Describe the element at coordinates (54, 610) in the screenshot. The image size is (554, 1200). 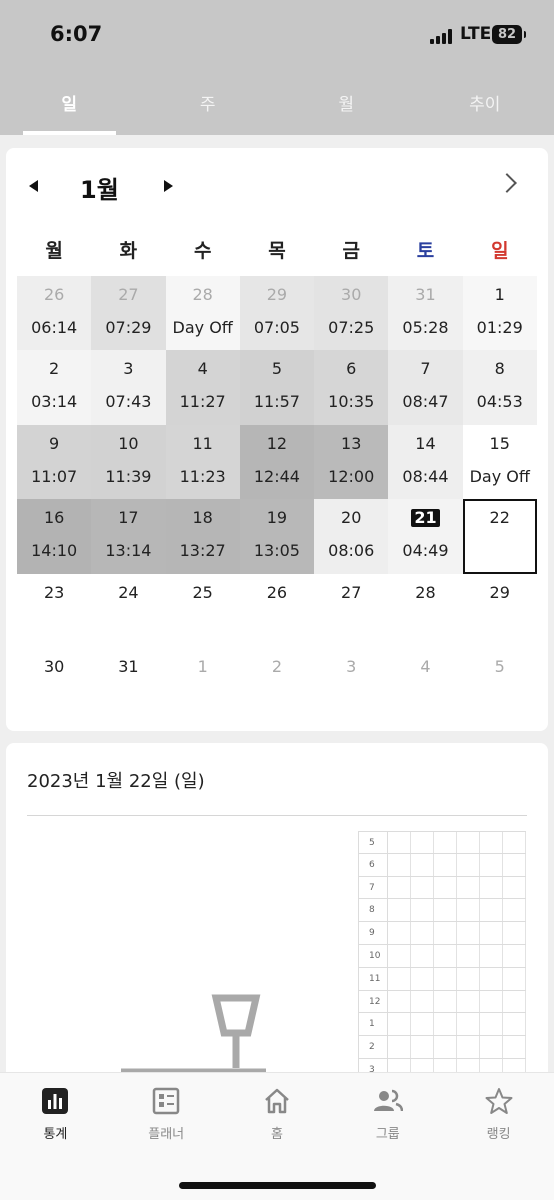
I see `calendar-day: 23` at that location.